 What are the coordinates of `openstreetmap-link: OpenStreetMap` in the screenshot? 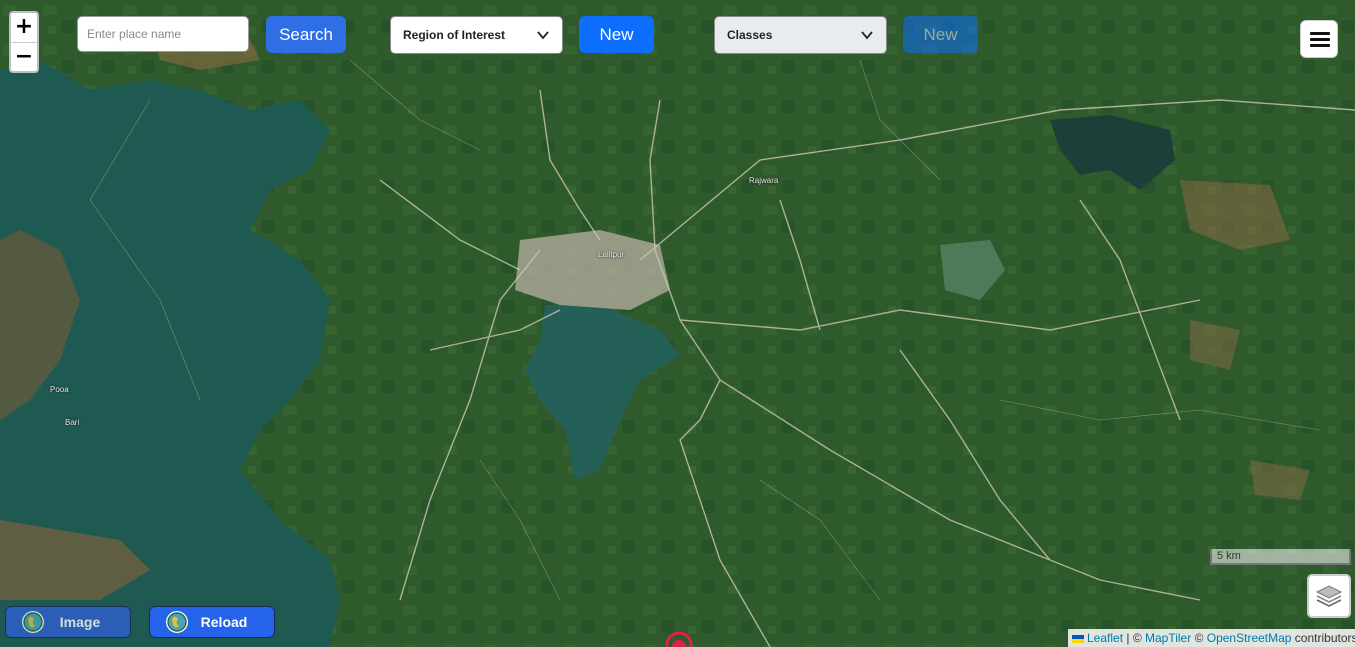 It's located at (1249, 638).